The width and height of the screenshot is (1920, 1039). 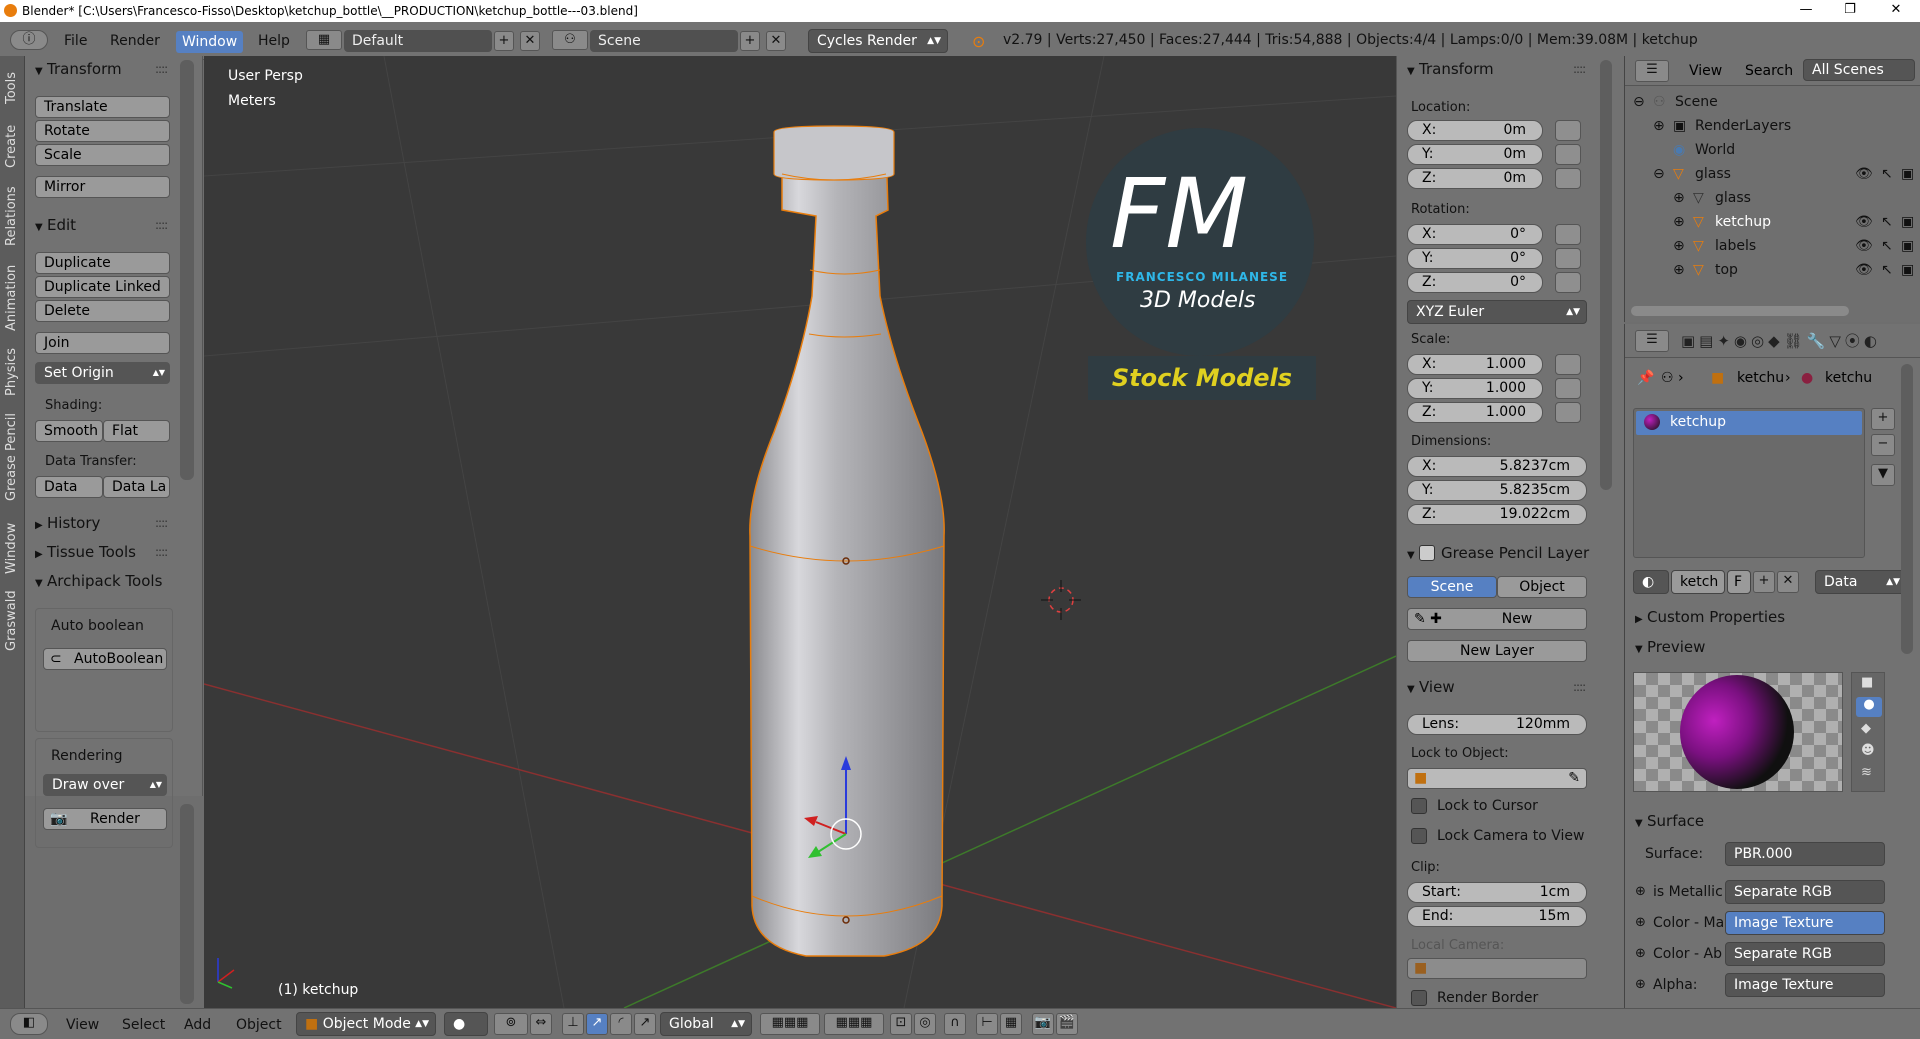 I want to click on tab-grease-pencil: Grease Pencil, so click(x=11, y=457).